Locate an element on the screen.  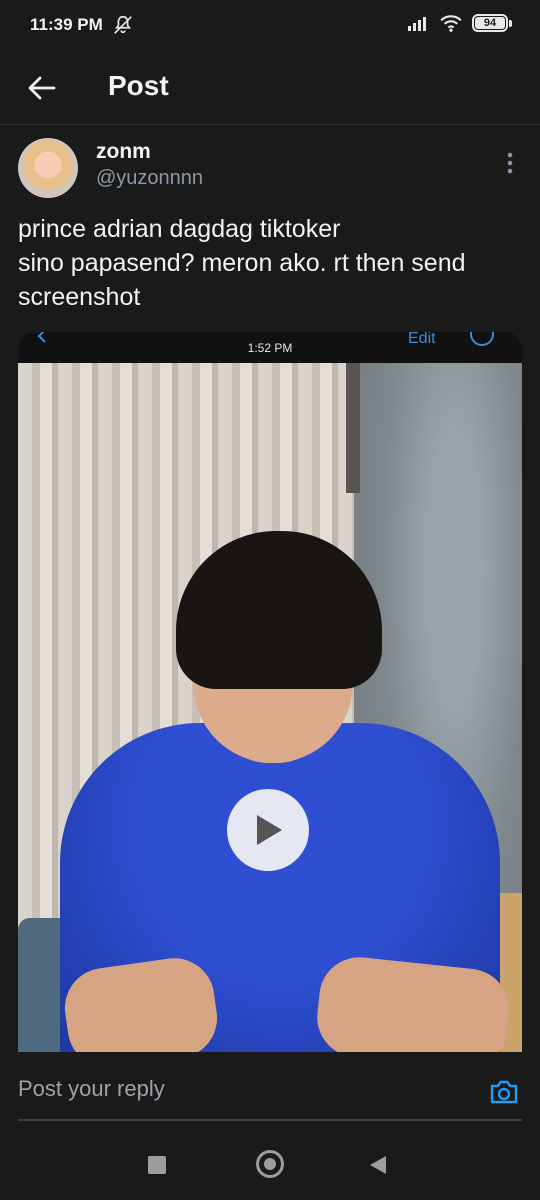
home-icon-dot is located at coordinates (270, 1164).